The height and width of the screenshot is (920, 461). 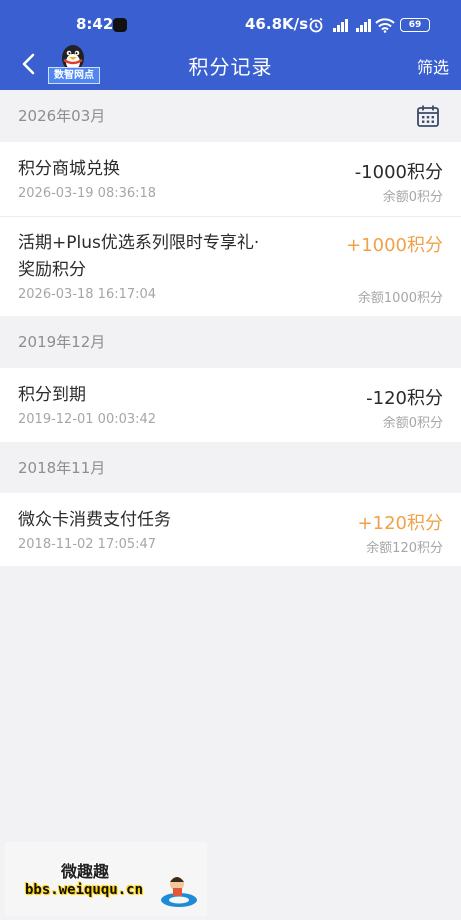 I want to click on status-bar: 8:42 46.8K/s 69, so click(x=230, y=19).